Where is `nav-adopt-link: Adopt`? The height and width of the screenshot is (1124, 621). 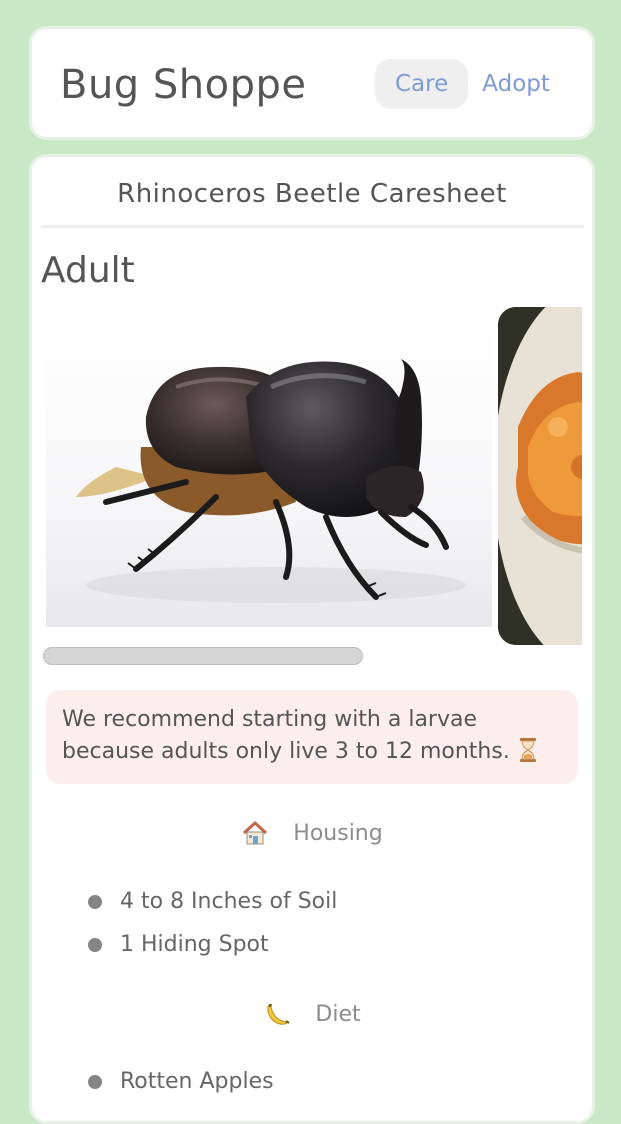
nav-adopt-link: Adopt is located at coordinates (516, 84).